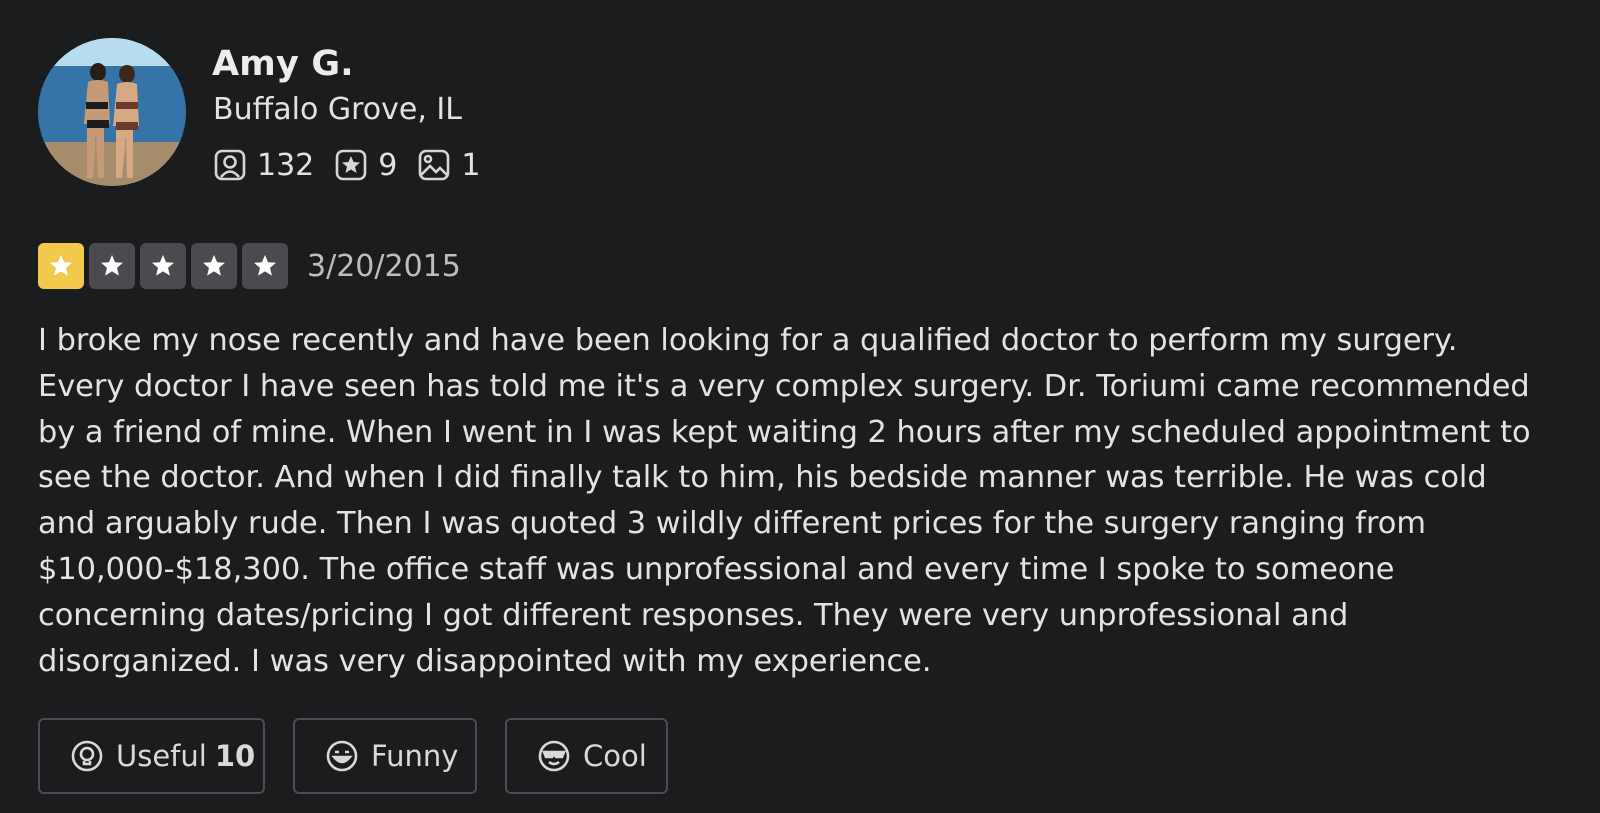  Describe the element at coordinates (87, 756) in the screenshot. I see `useful-bulb-icon` at that location.